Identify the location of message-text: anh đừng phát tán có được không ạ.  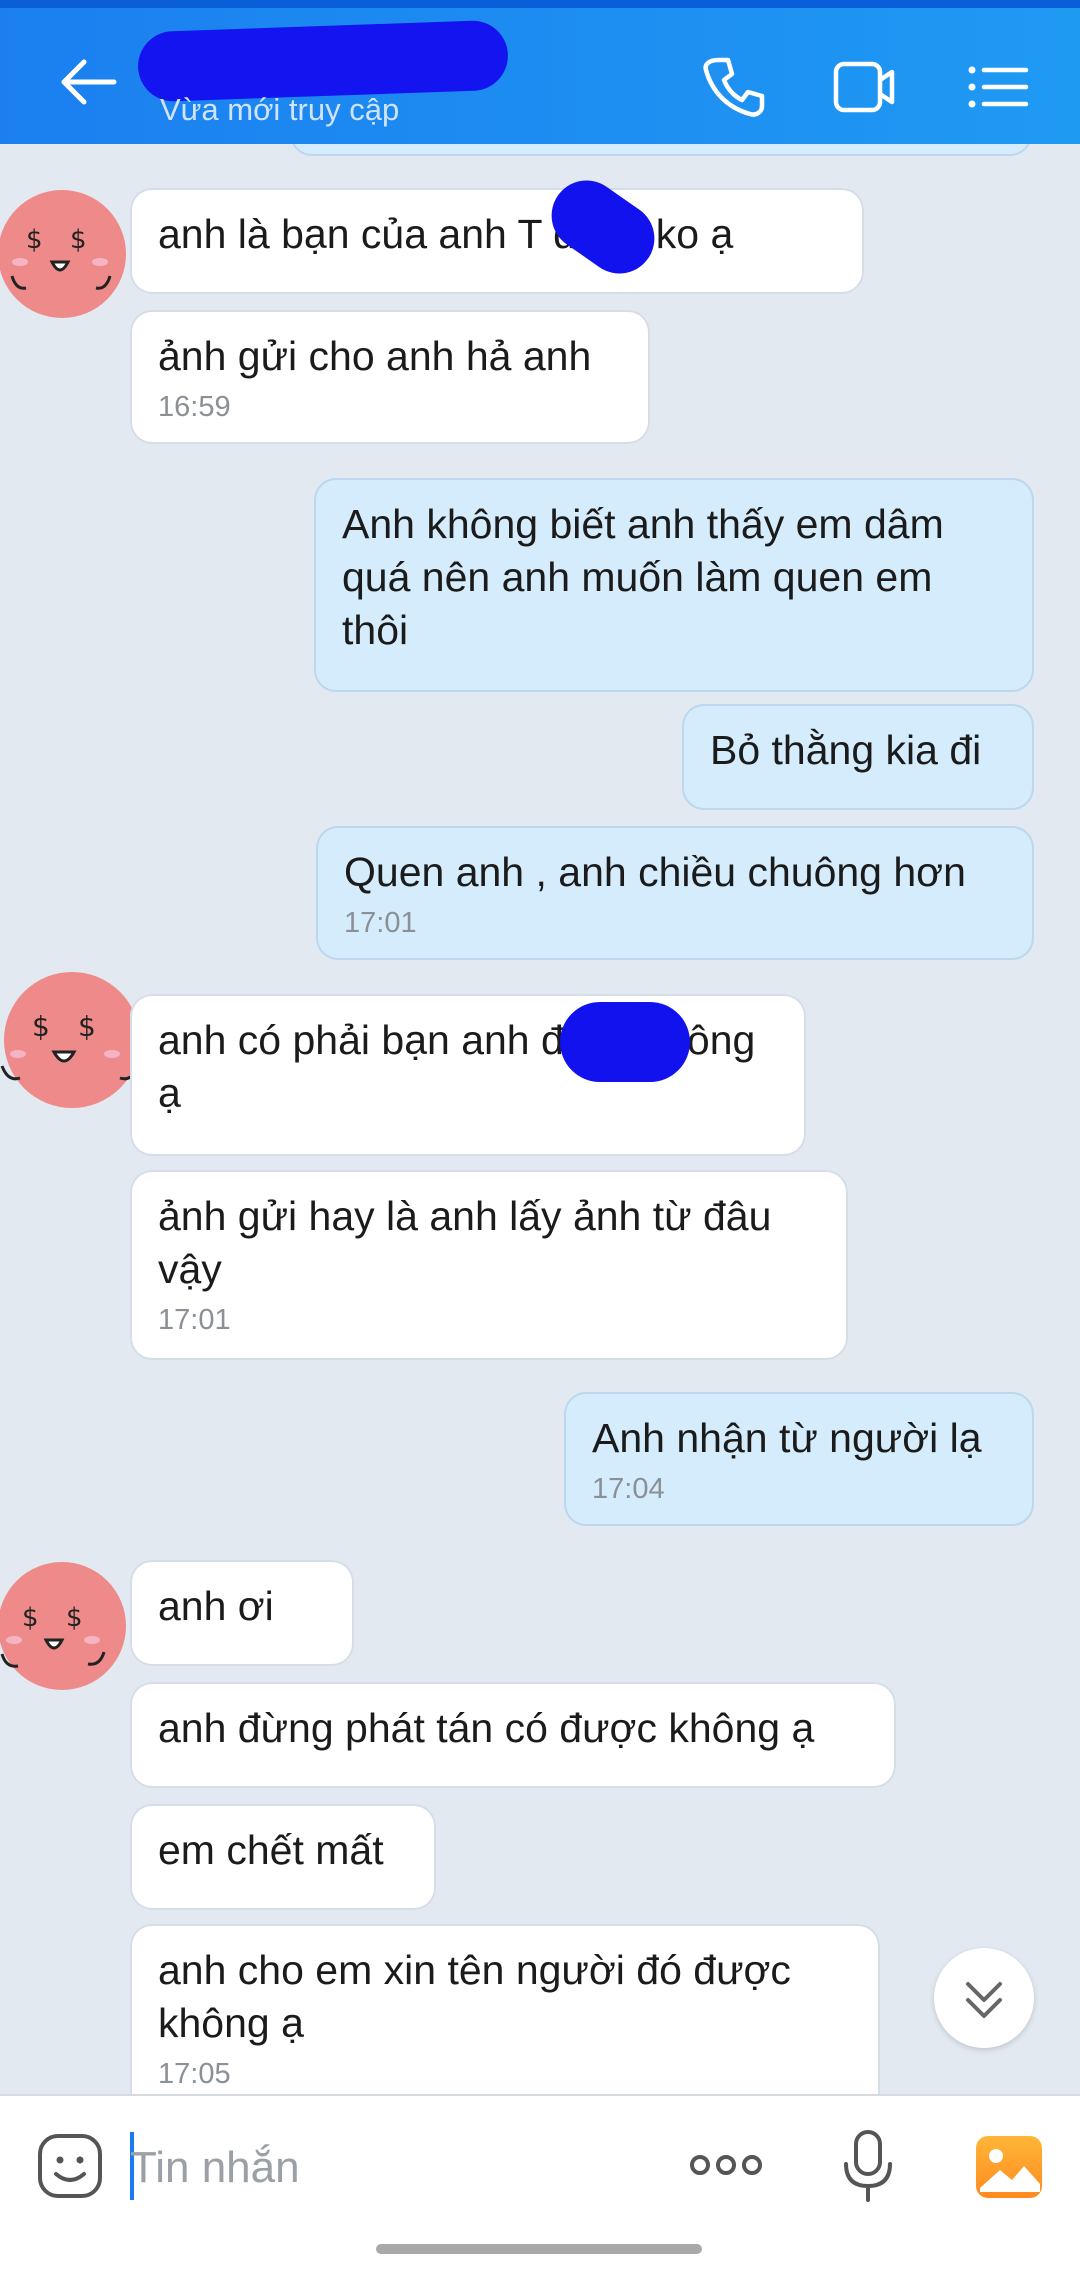
(486, 1728).